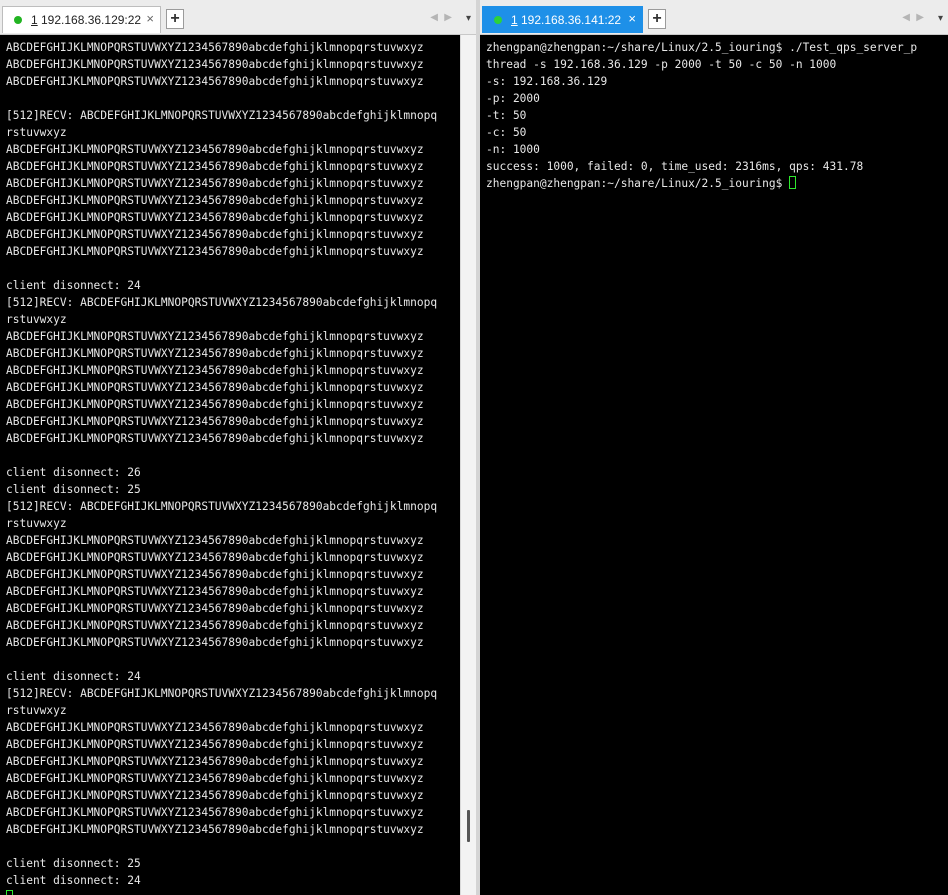 This screenshot has height=895, width=948. Describe the element at coordinates (468, 826) in the screenshot. I see `scrollbar-thumb` at that location.